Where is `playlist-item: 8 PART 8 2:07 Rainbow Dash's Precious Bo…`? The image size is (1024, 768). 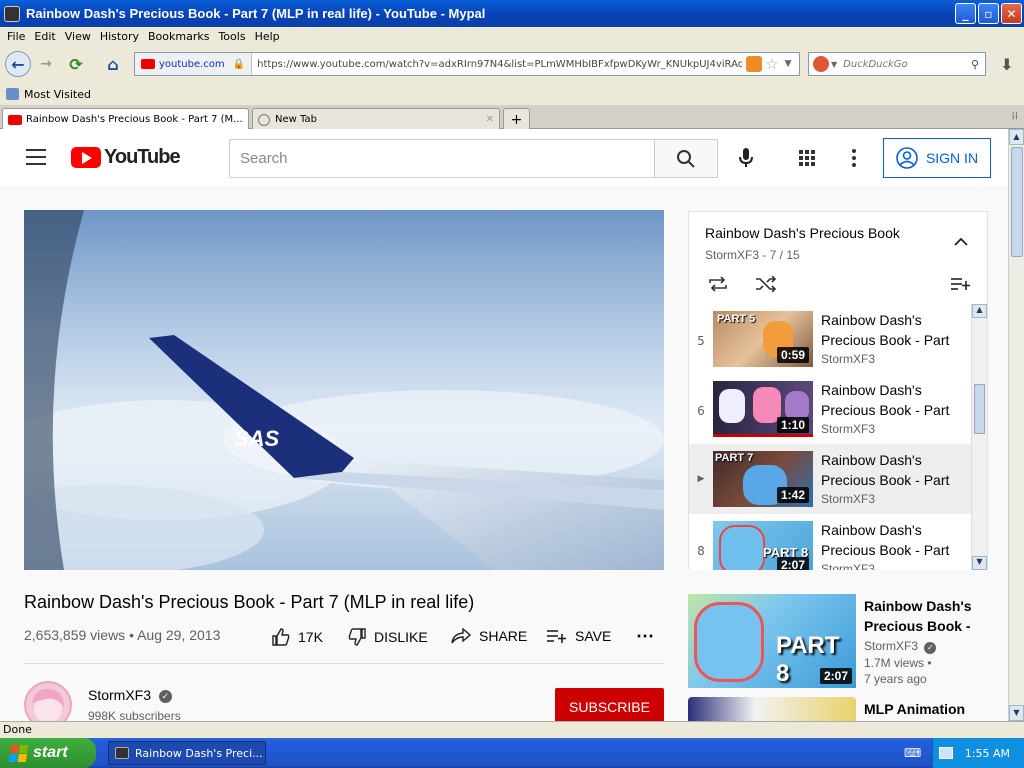
playlist-item: 8 PART 8 2:07 Rainbow Dash's Precious Bo… is located at coordinates (830, 542).